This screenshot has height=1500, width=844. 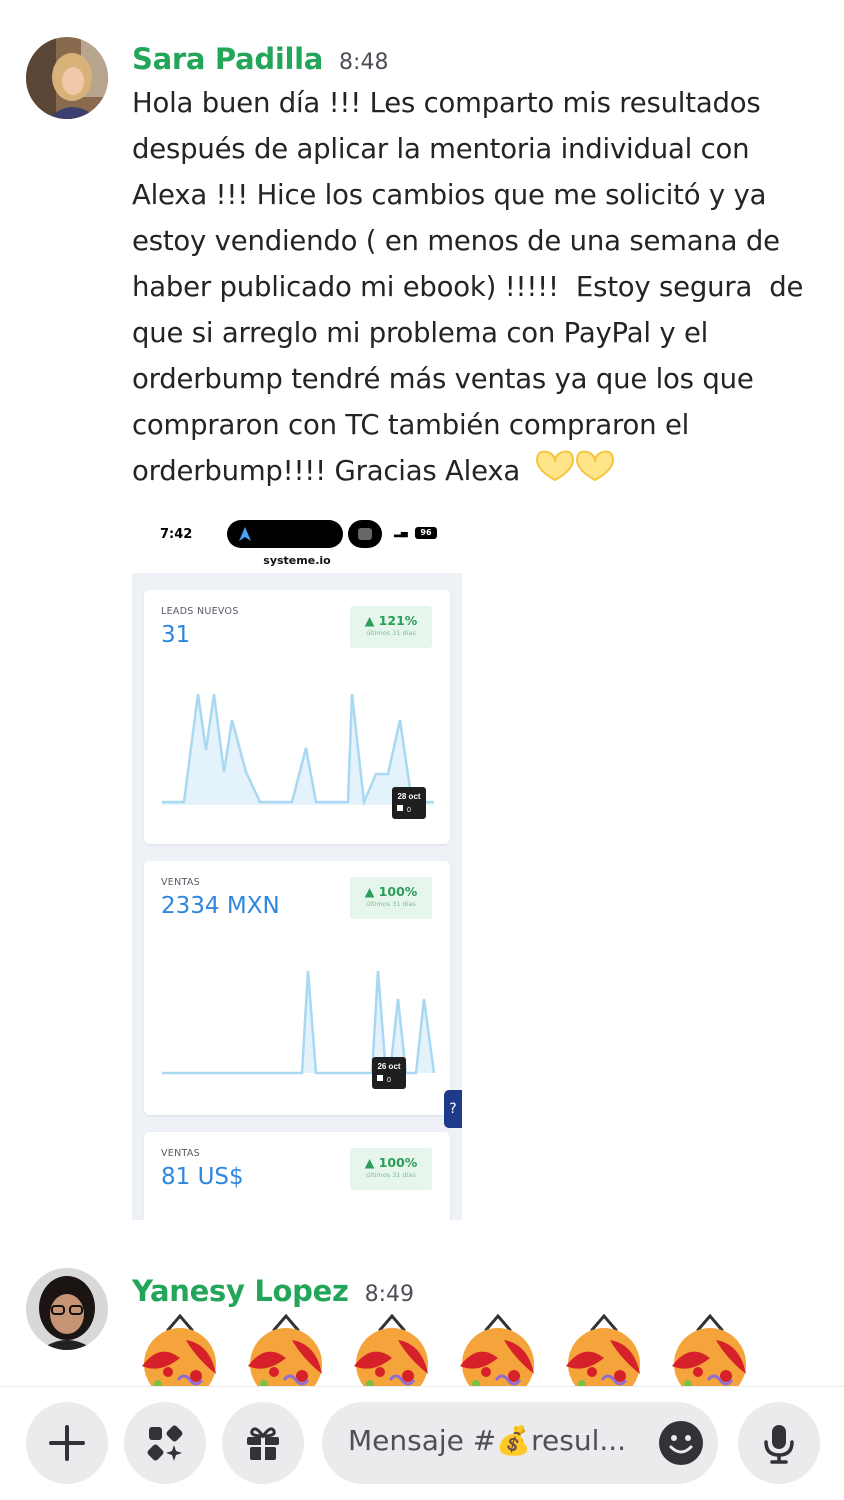 I want to click on stat-card-ventas-usd: VENTAS 81 US$ ▲ 100% últimos 31 días, so click(x=297, y=1176).